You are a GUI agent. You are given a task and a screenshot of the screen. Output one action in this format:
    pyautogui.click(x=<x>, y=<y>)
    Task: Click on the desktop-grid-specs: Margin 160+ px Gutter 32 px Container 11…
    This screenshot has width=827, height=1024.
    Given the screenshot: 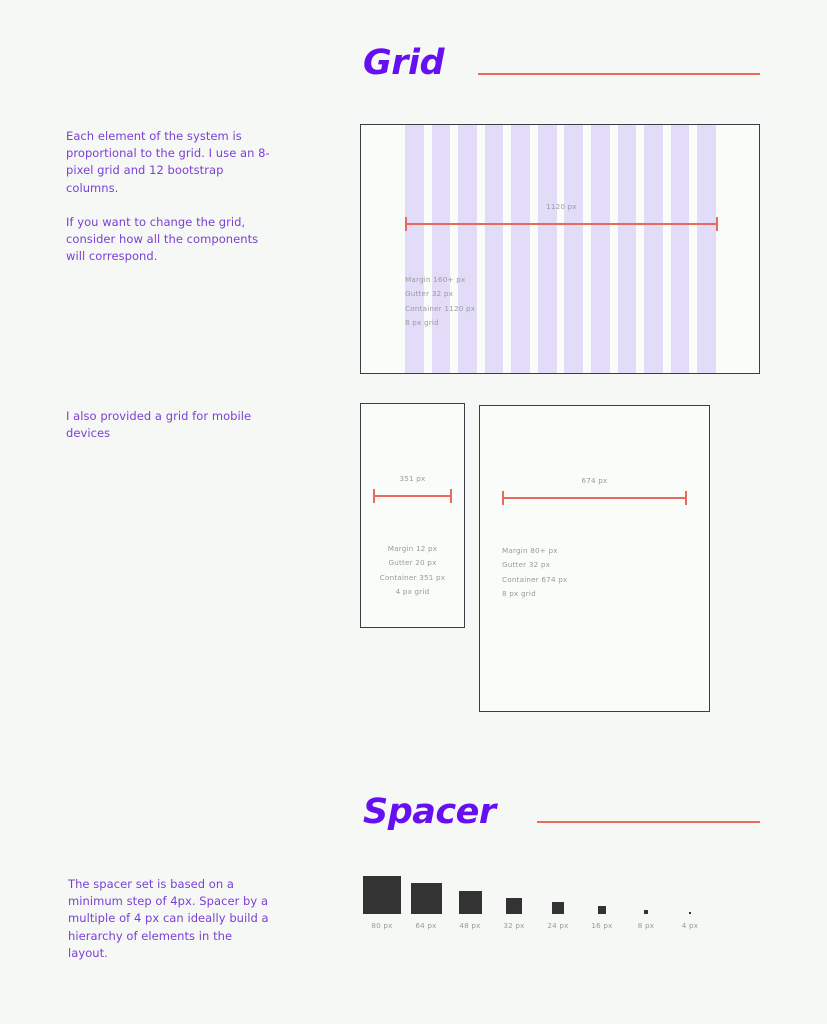 What is the action you would take?
    pyautogui.click(x=440, y=302)
    